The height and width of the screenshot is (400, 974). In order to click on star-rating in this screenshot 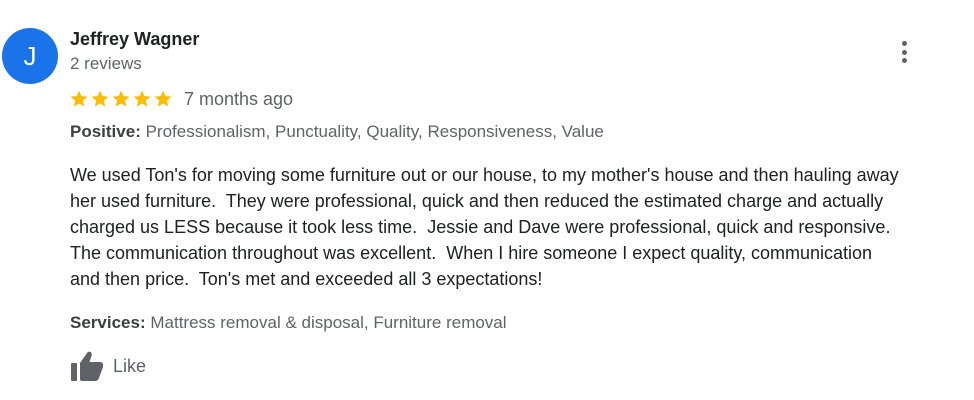, I will do `click(121, 99)`.